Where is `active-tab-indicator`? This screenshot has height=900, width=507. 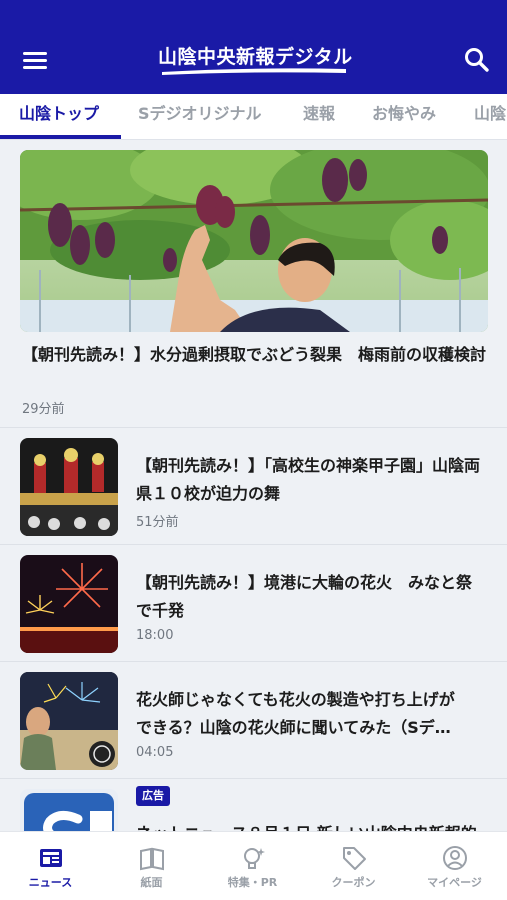 active-tab-indicator is located at coordinates (60, 137).